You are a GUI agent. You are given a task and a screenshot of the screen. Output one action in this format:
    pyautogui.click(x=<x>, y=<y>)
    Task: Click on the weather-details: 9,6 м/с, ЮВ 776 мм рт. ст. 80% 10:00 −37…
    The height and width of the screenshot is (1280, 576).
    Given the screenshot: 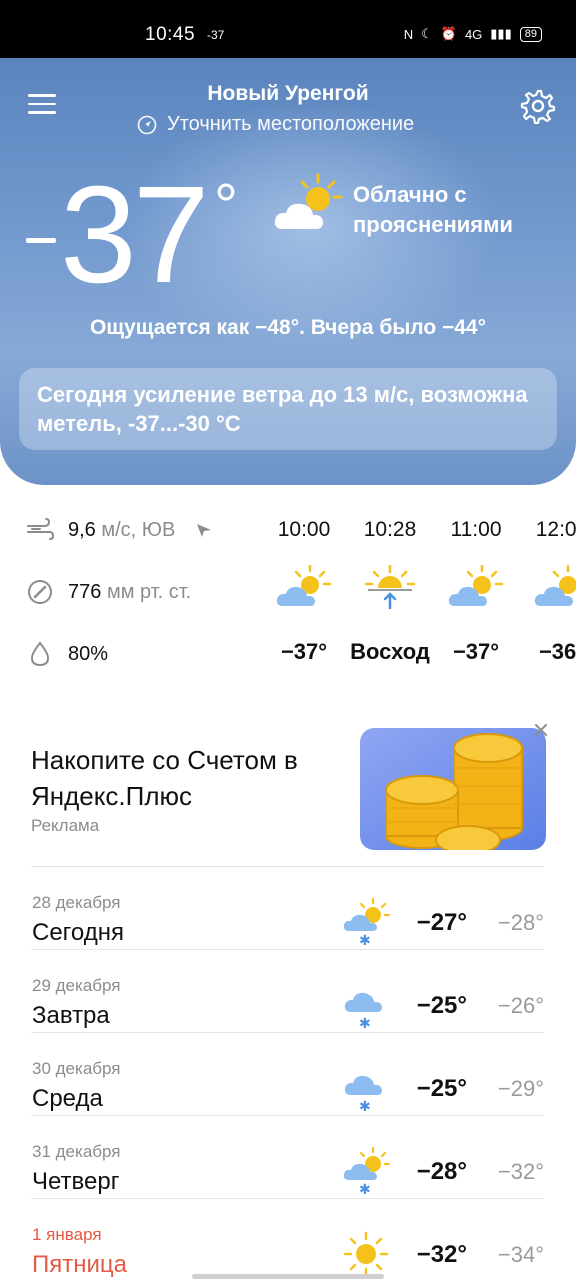 What is the action you would take?
    pyautogui.click(x=288, y=590)
    